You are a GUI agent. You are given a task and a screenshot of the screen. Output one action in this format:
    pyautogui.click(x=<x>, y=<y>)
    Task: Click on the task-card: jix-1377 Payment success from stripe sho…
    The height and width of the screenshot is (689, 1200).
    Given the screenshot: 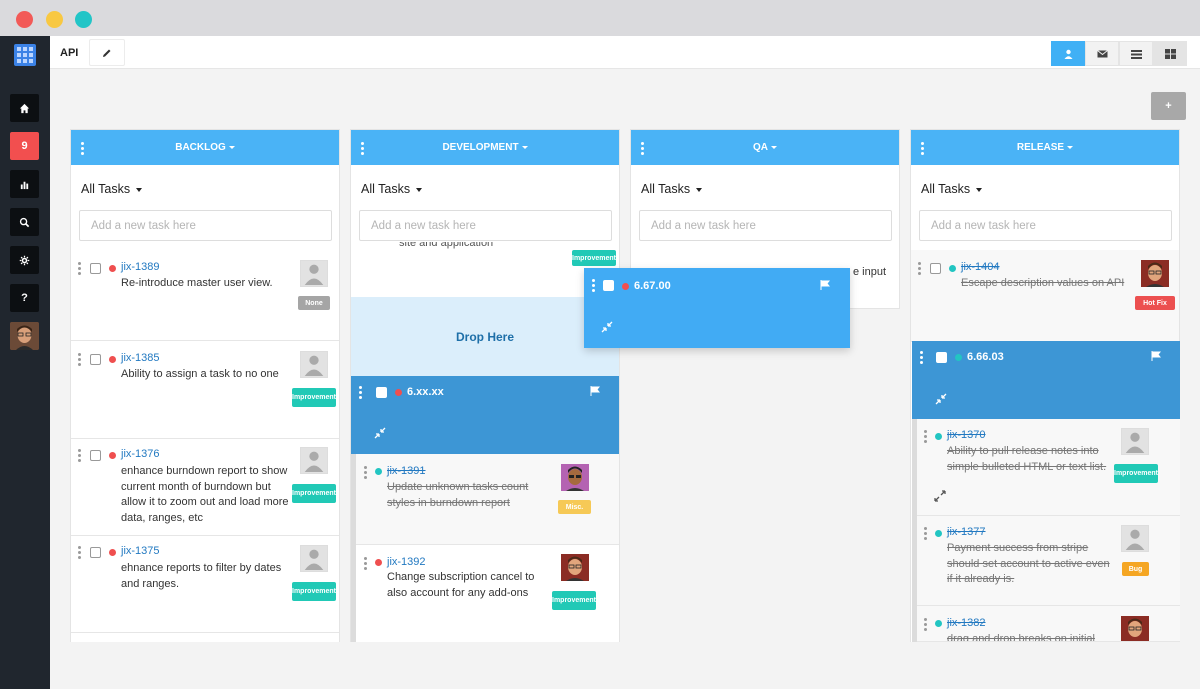 What is the action you would take?
    pyautogui.click(x=1048, y=561)
    